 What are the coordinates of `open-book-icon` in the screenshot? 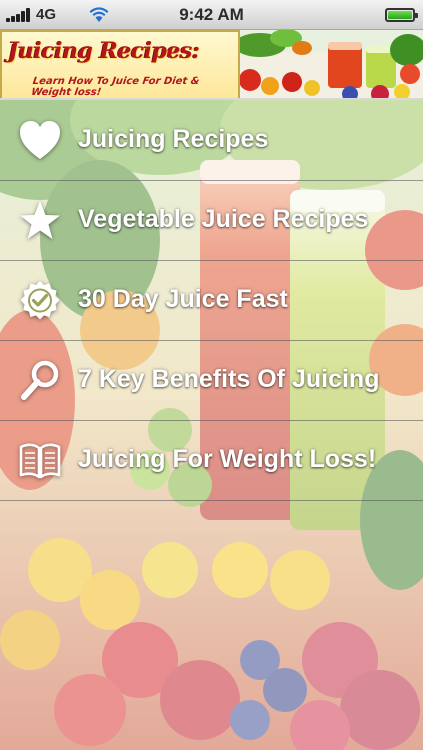 It's located at (40, 461).